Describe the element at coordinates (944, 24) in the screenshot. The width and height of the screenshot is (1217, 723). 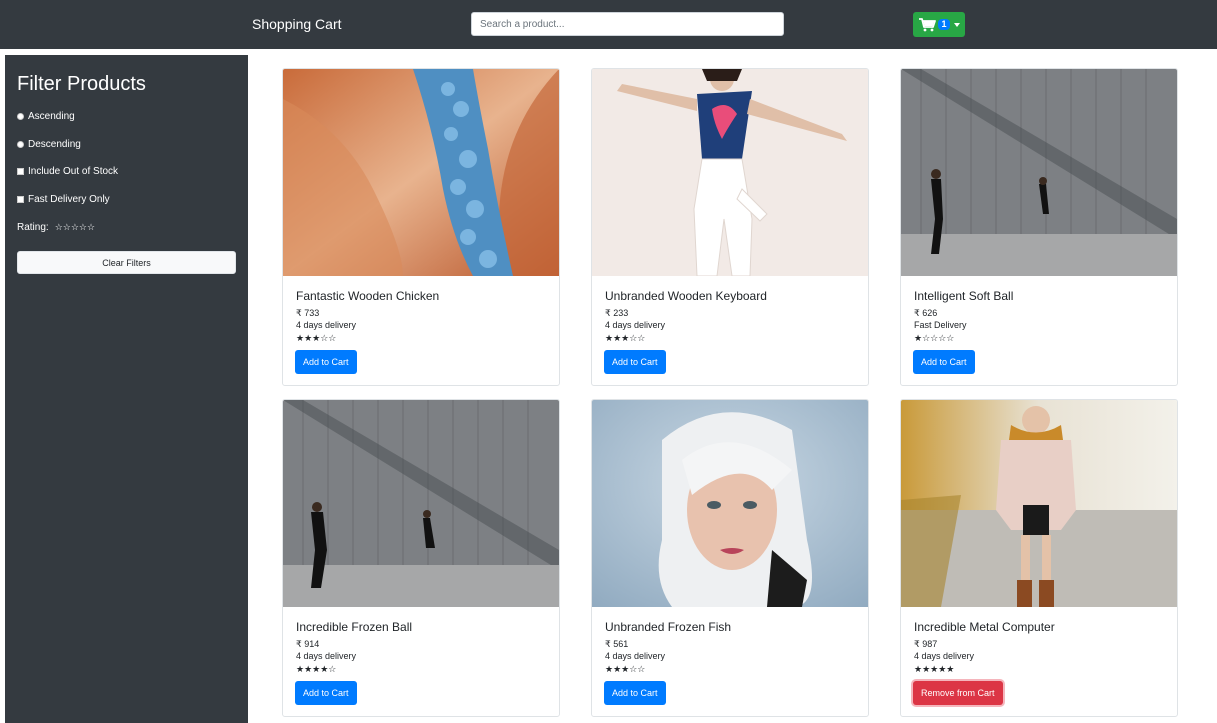
I see `cart-count-badge: 1` at that location.